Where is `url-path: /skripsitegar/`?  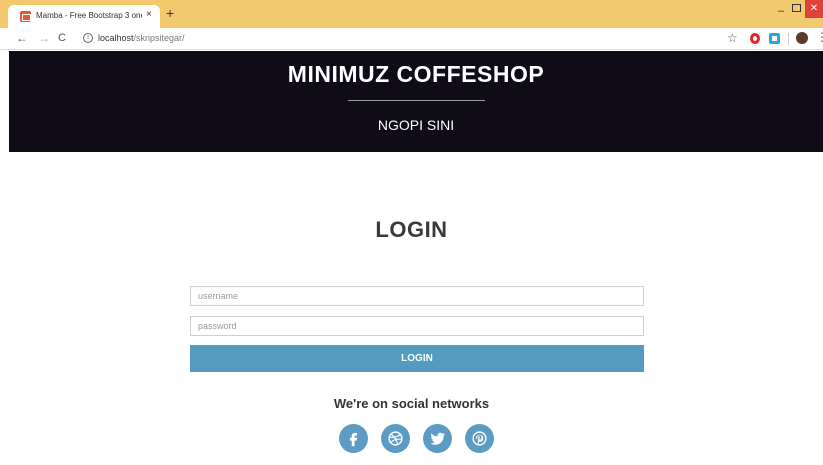 url-path: /skripsitegar/ is located at coordinates (159, 38).